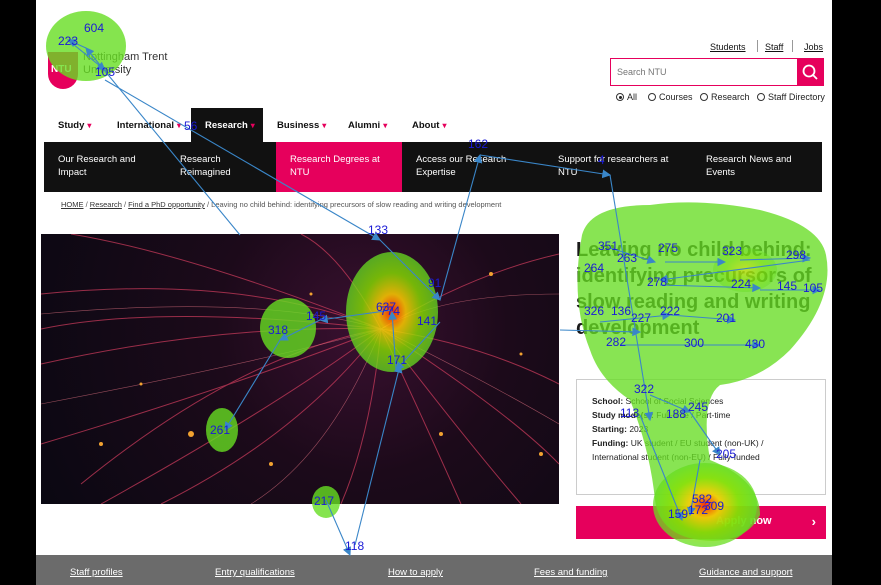 This screenshot has height=585, width=881. What do you see at coordinates (757, 167) in the screenshot?
I see `subnav-news-events: Research News and Events` at bounding box center [757, 167].